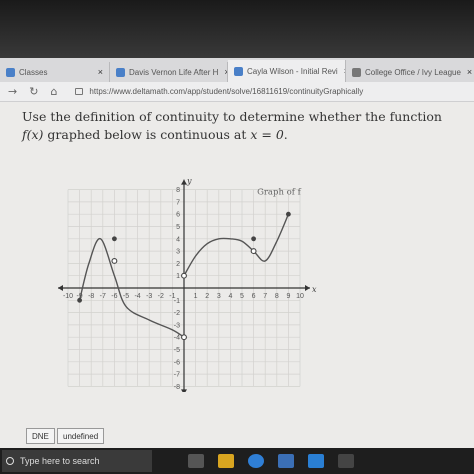 This screenshot has width=474, height=474. I want to click on question-part: graphed below is continuous at, so click(147, 134).